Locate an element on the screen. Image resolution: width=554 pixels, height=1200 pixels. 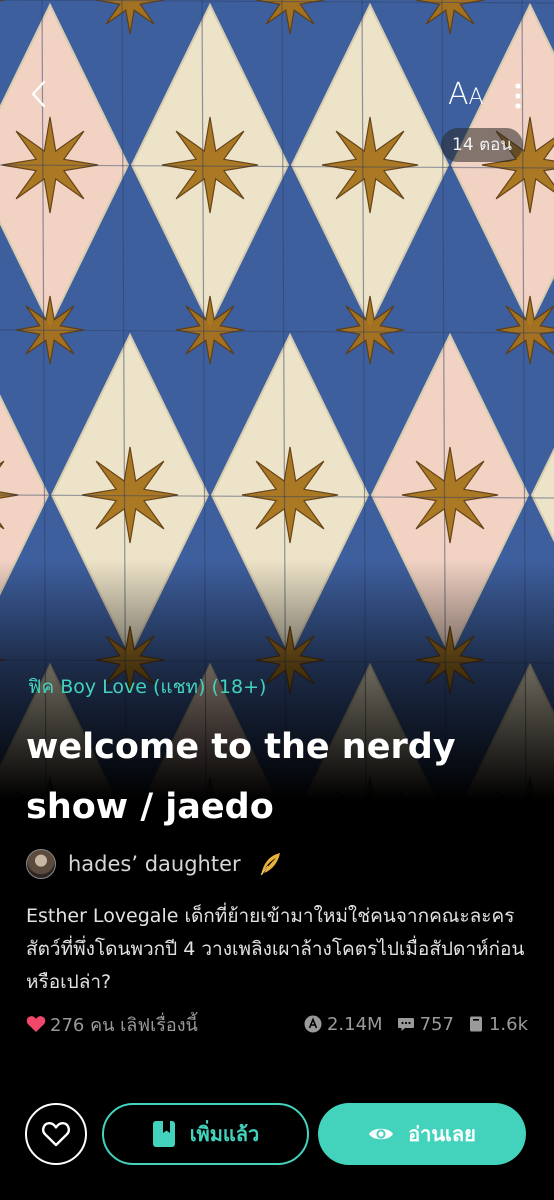
added-button-label: เพิ่มแล้ว is located at coordinates (224, 1134).